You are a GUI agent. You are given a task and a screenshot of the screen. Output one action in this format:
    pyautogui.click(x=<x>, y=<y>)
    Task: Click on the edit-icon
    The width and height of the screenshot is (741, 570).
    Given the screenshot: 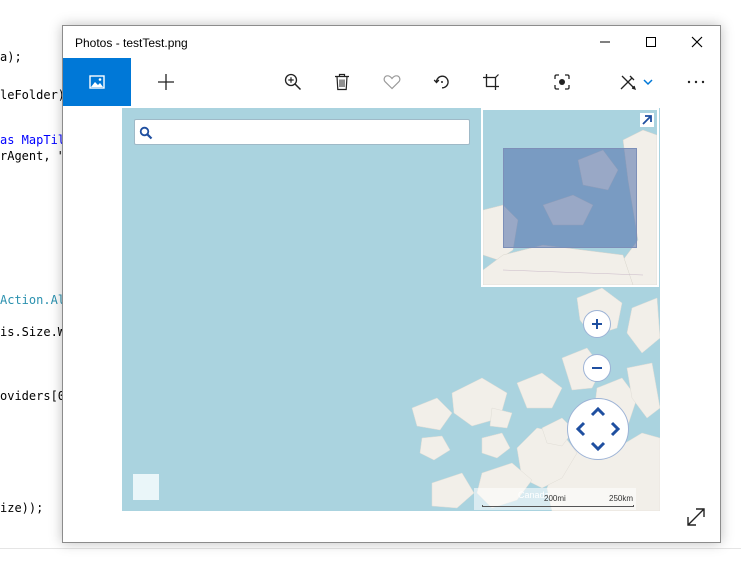 What is the action you would take?
    pyautogui.click(x=628, y=83)
    